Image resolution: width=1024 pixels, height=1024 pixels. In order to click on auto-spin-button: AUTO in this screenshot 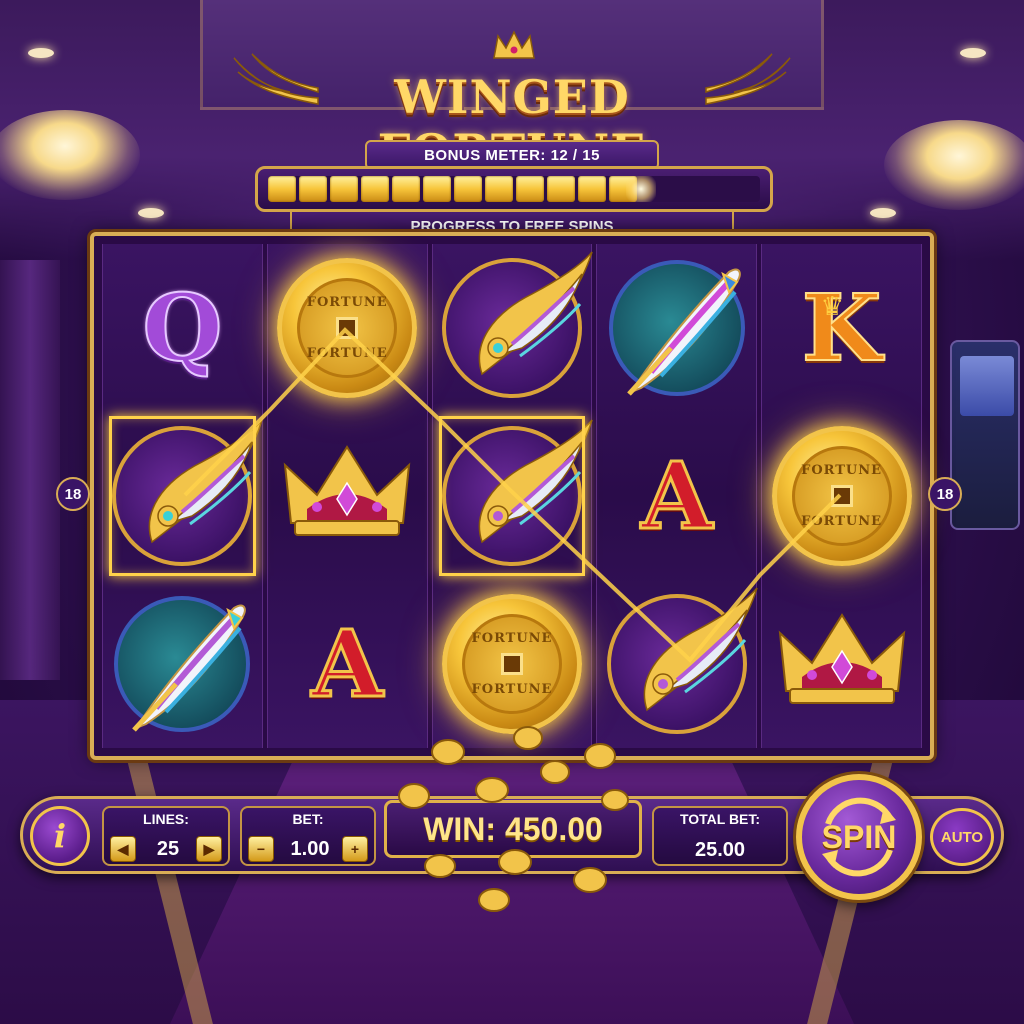, I will do `click(962, 837)`.